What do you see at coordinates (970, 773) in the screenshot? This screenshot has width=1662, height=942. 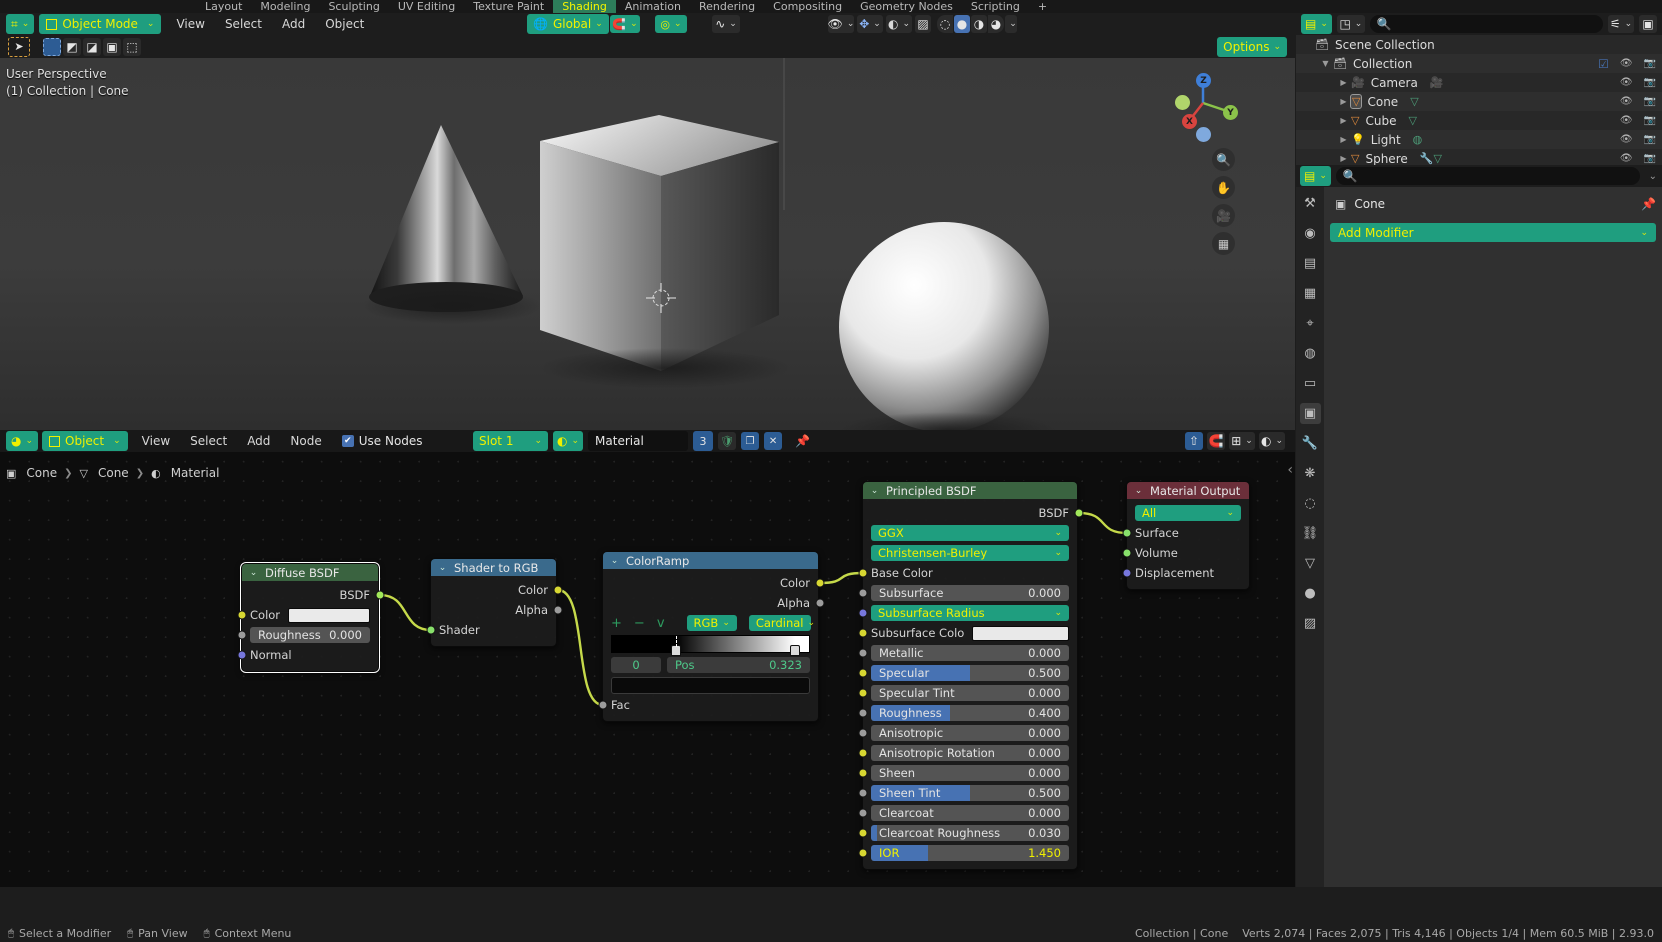 I see `slider-sheen: Sheen 0.000` at bounding box center [970, 773].